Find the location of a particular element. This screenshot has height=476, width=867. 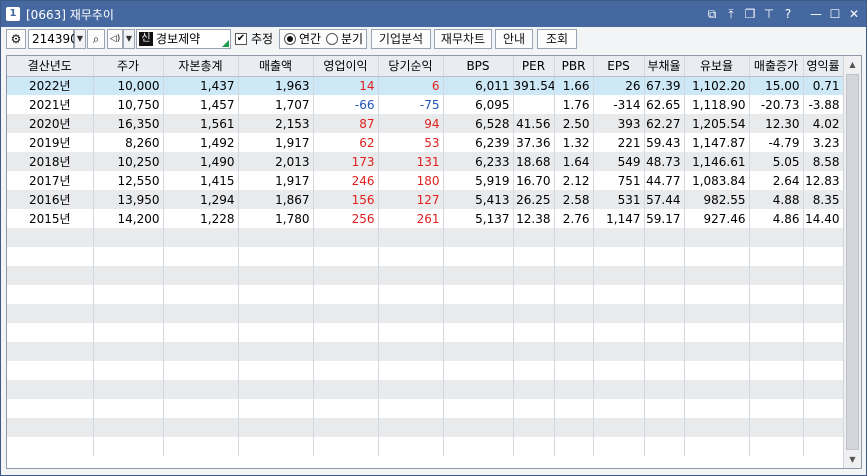

table-cell: 2.50 is located at coordinates (574, 123).